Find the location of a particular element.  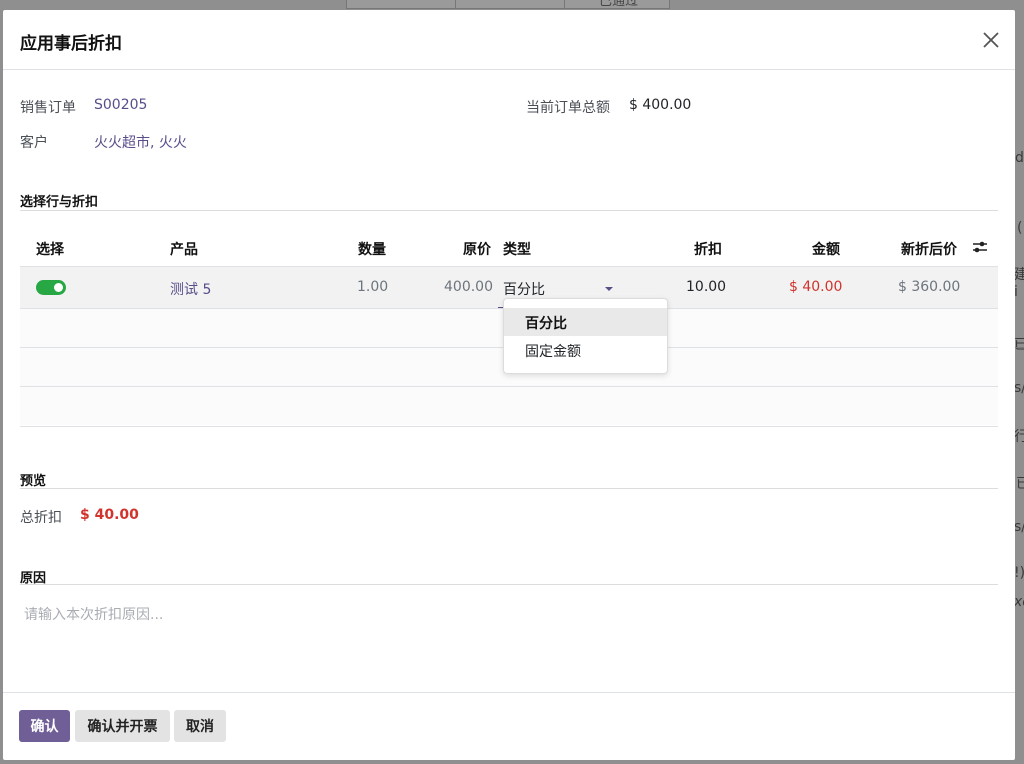

order-total-value: $ 400.00 is located at coordinates (660, 105).